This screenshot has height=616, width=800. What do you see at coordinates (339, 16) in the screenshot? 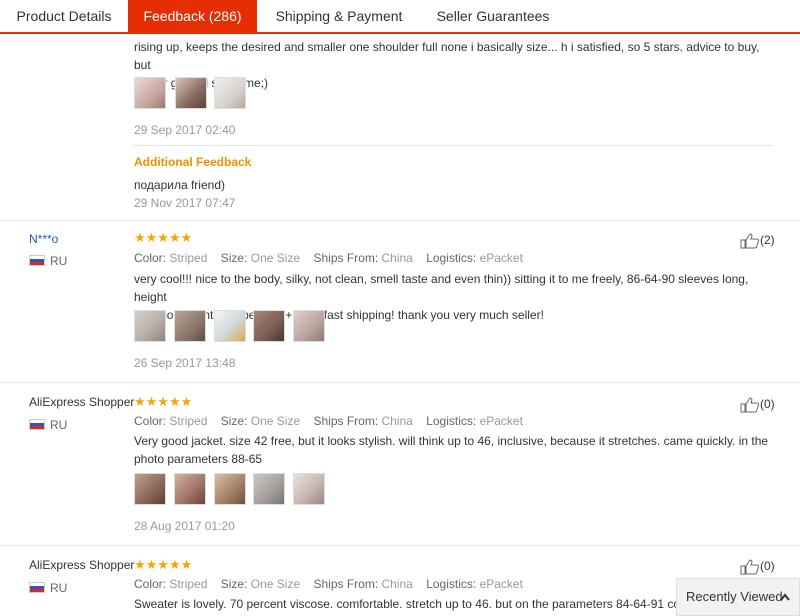
I see `tab-shipping-payment: Shipping & Payment` at bounding box center [339, 16].